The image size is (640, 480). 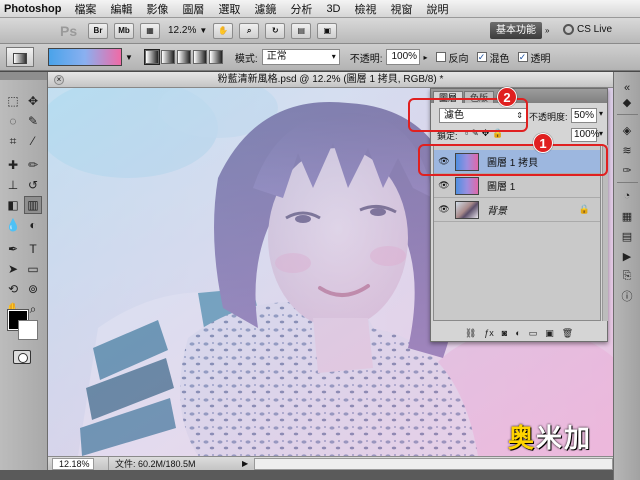 I want to click on healing-brush-tool-icon: ✚, so click(x=13, y=165).